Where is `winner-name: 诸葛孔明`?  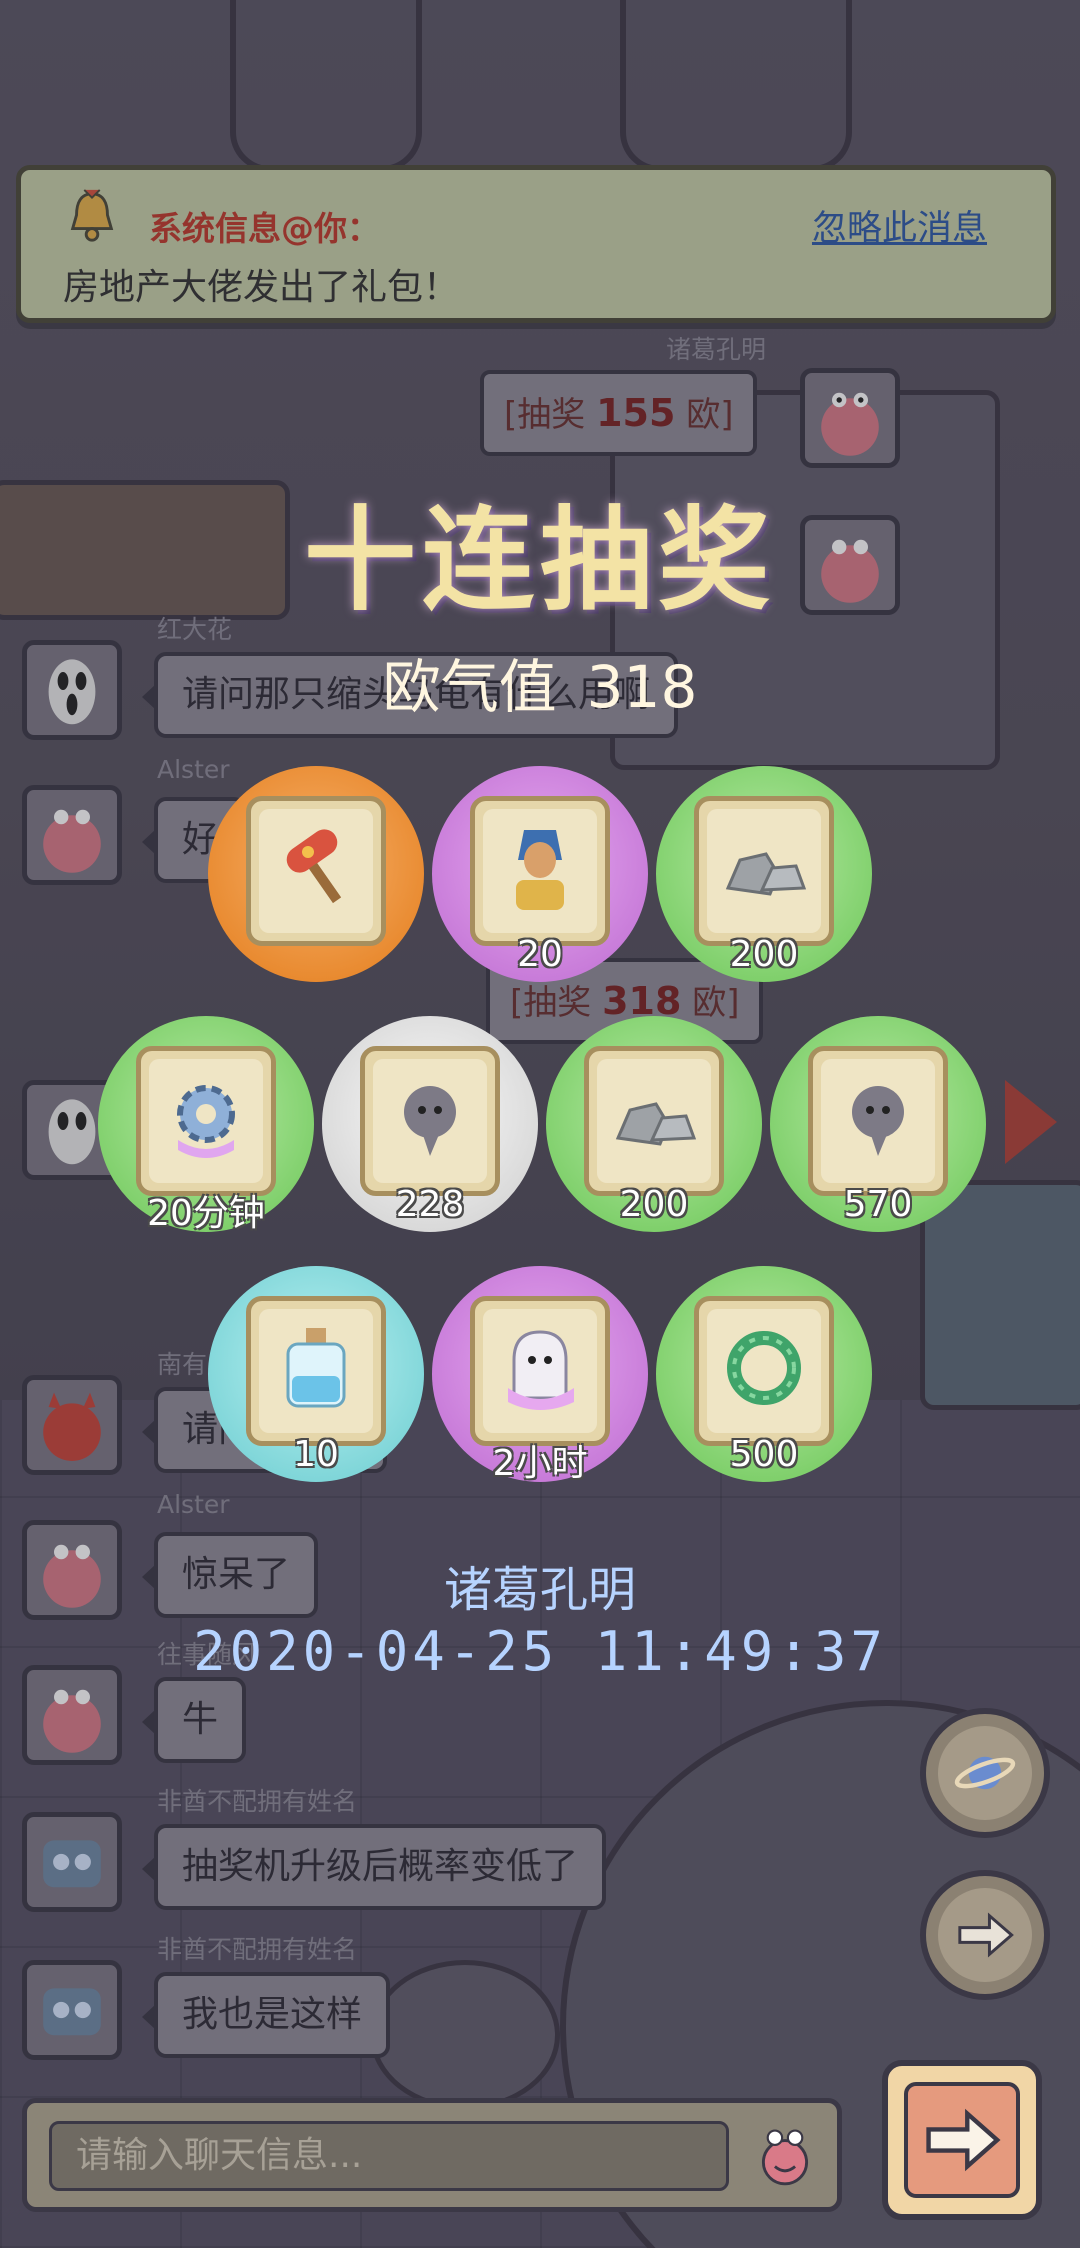 winner-name: 诸葛孔明 is located at coordinates (539, 1590).